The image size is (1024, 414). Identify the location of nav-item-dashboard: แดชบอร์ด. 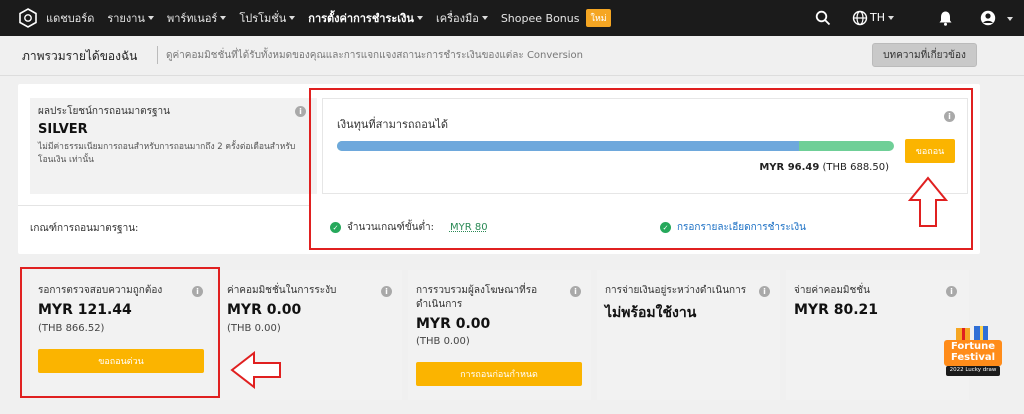
(70, 18).